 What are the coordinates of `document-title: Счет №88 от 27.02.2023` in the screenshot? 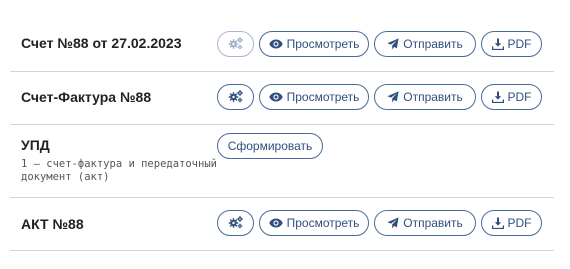 It's located at (101, 43).